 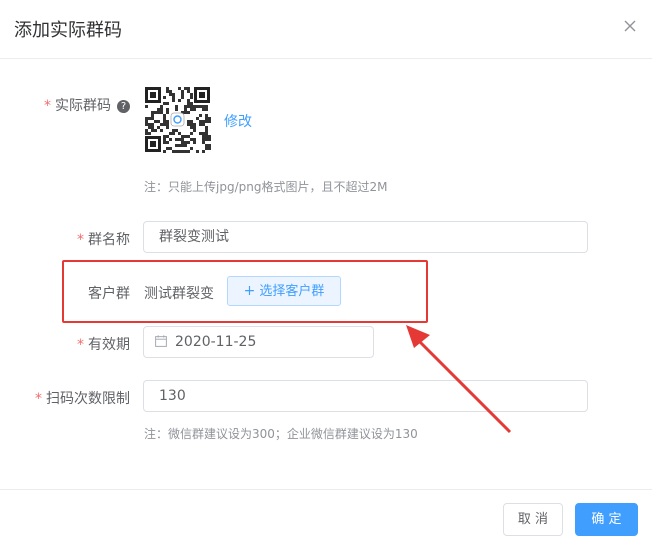 I want to click on confirm-button: 确 定, so click(x=606, y=519).